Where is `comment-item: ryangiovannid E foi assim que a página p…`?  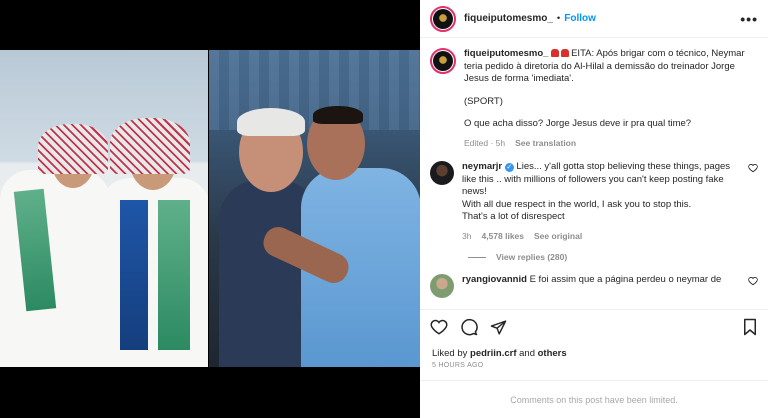
comment-item: ryangiovannid E foi assim que a página p… is located at coordinates (594, 280).